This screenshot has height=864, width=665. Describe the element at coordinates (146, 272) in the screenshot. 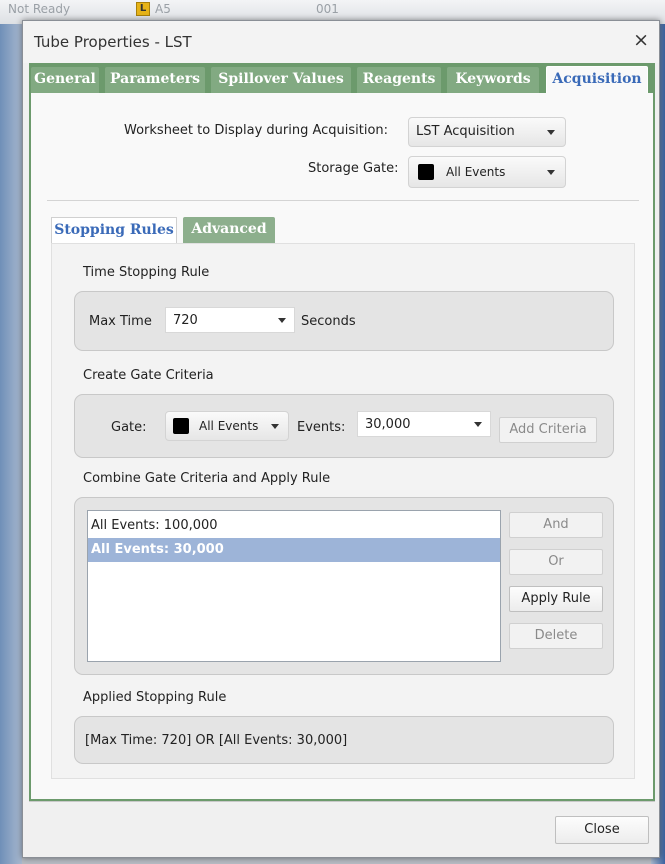

I see `time-rule-title: Time Stopping Rule` at that location.